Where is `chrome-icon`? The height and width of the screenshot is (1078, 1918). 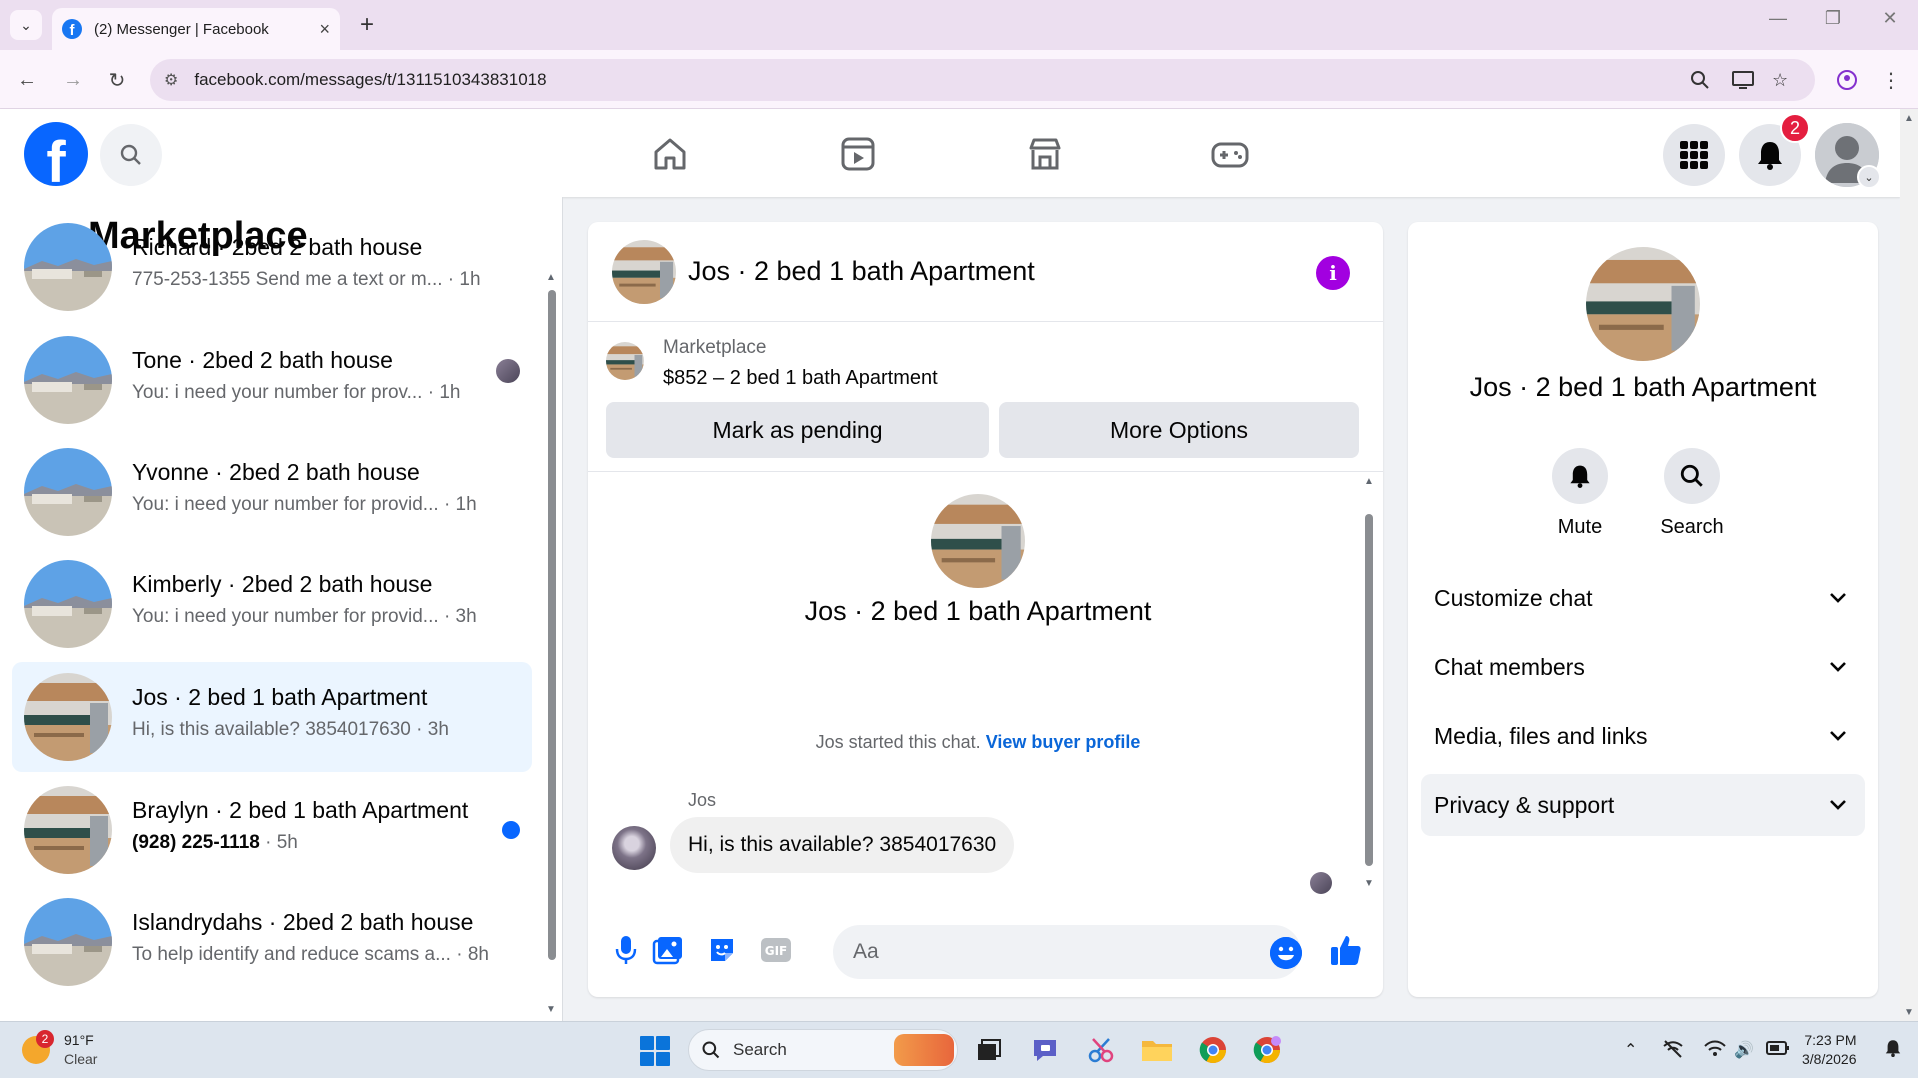 chrome-icon is located at coordinates (1213, 1050).